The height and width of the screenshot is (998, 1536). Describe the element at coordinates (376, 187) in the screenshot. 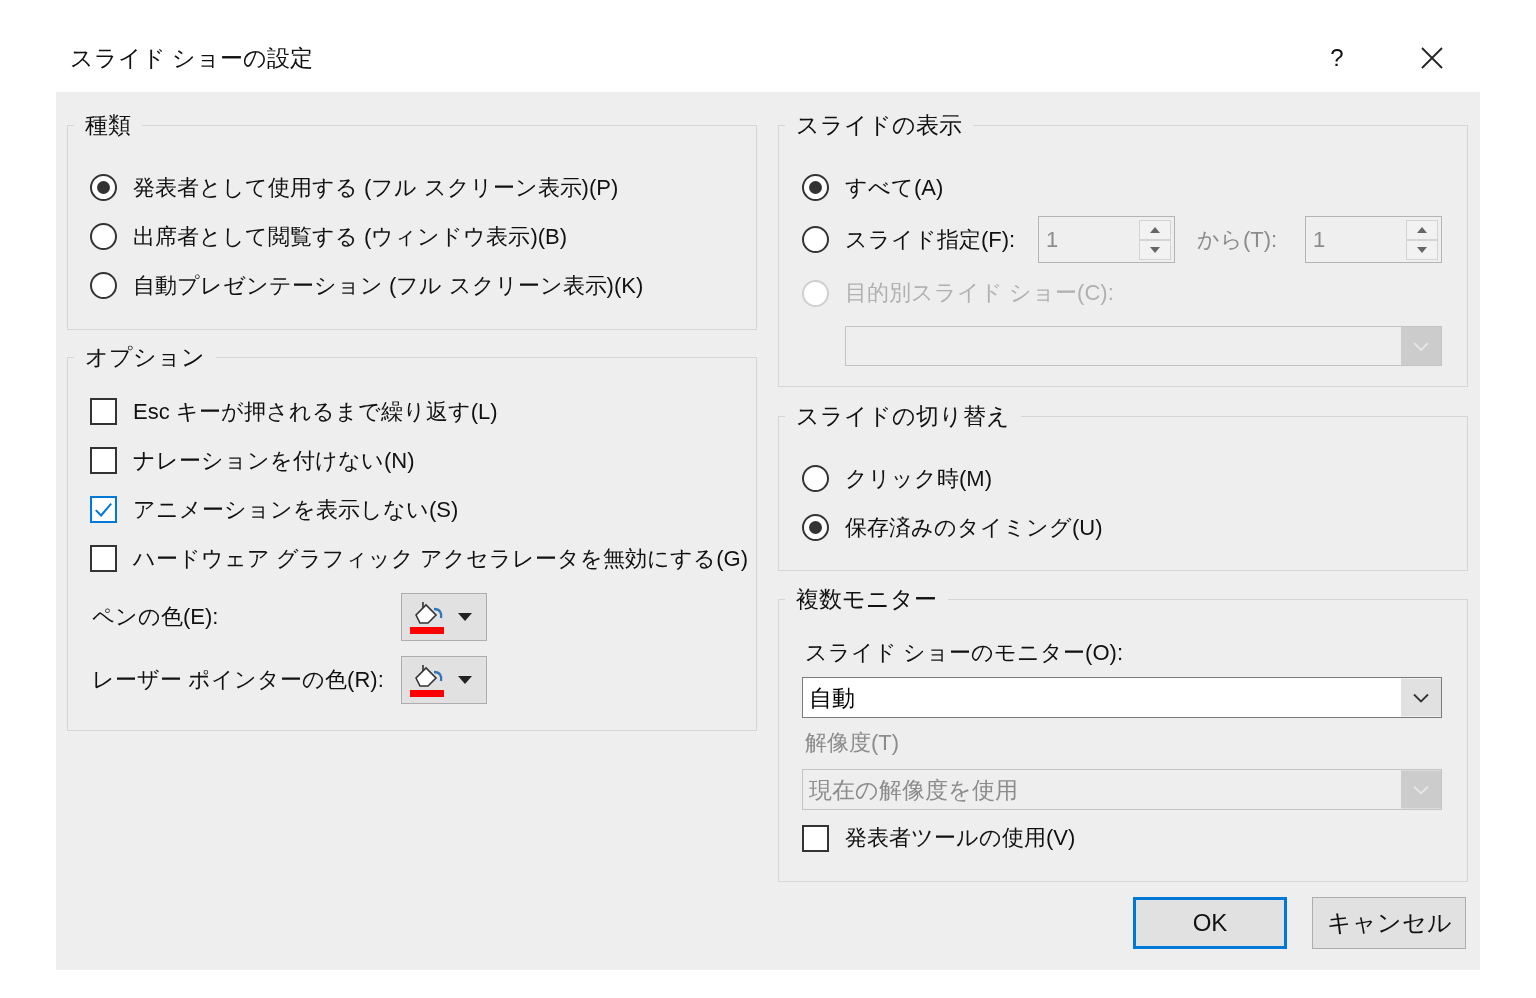

I see `radio-label: 発表者として使用する (フル スクリーン表示)(P)` at that location.